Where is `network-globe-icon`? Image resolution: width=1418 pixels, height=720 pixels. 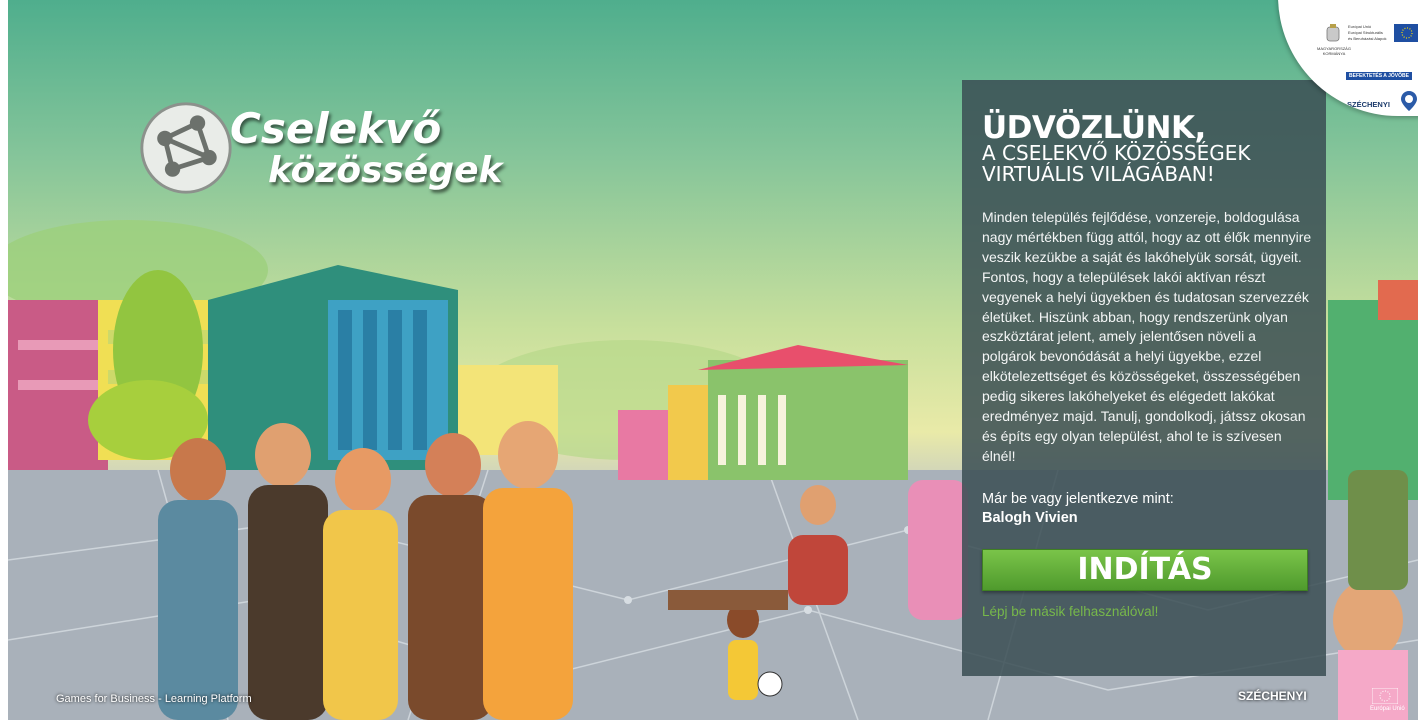 network-globe-icon is located at coordinates (186, 148).